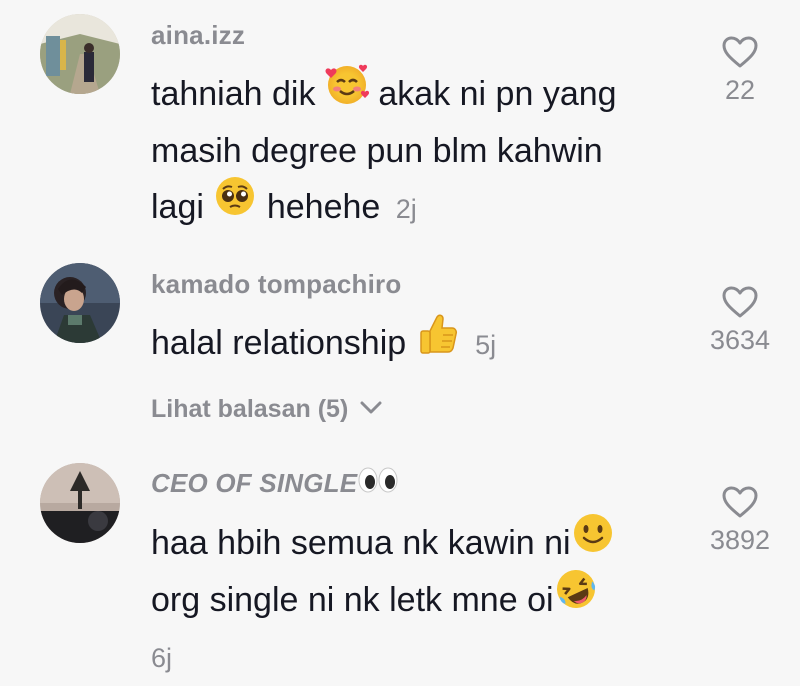  I want to click on comment-text: halal relationship 5j, so click(421, 343).